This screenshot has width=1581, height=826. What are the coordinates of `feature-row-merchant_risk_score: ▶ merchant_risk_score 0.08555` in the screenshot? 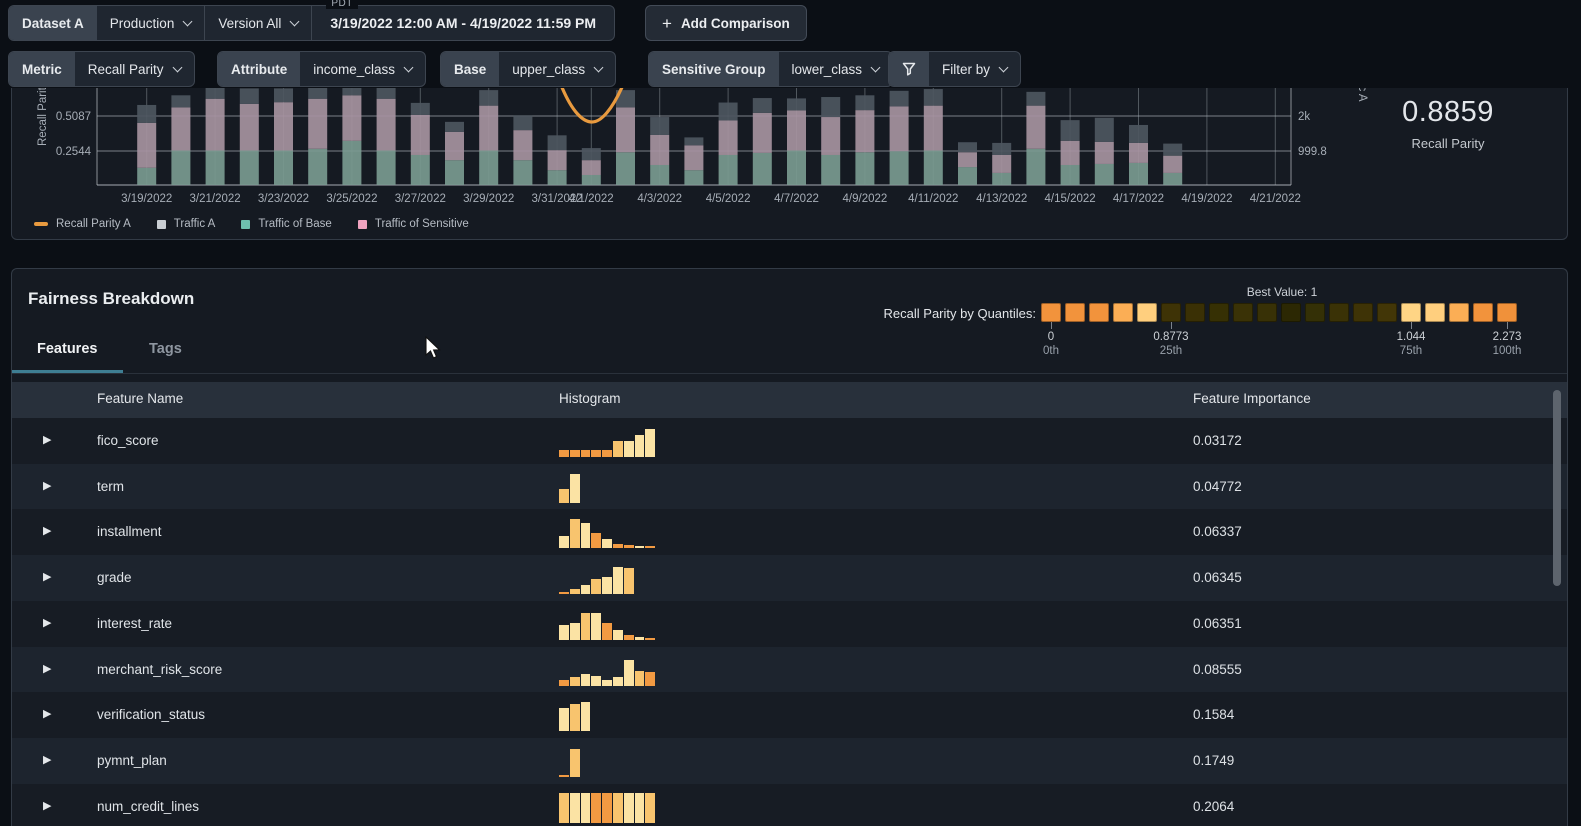 It's located at (789, 669).